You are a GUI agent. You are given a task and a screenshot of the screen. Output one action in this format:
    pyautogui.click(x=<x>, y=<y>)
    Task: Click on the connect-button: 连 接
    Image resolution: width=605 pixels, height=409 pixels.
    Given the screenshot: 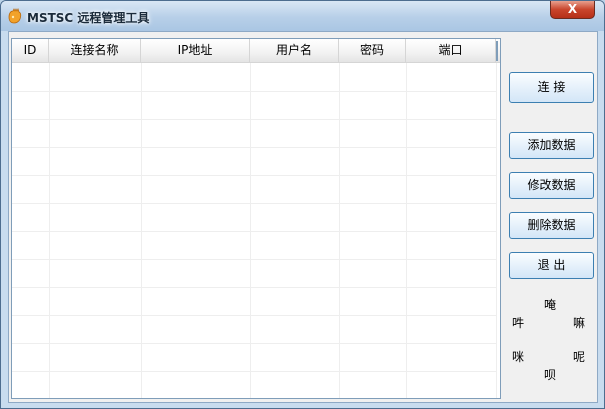 What is the action you would take?
    pyautogui.click(x=551, y=87)
    